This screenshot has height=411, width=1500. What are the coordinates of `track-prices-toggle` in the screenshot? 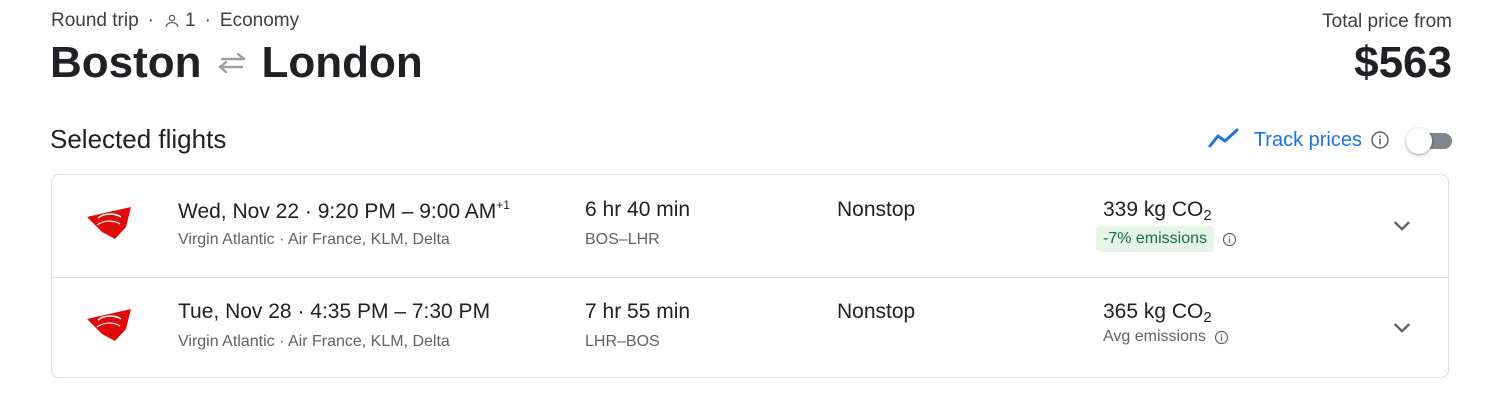 It's located at (1429, 140).